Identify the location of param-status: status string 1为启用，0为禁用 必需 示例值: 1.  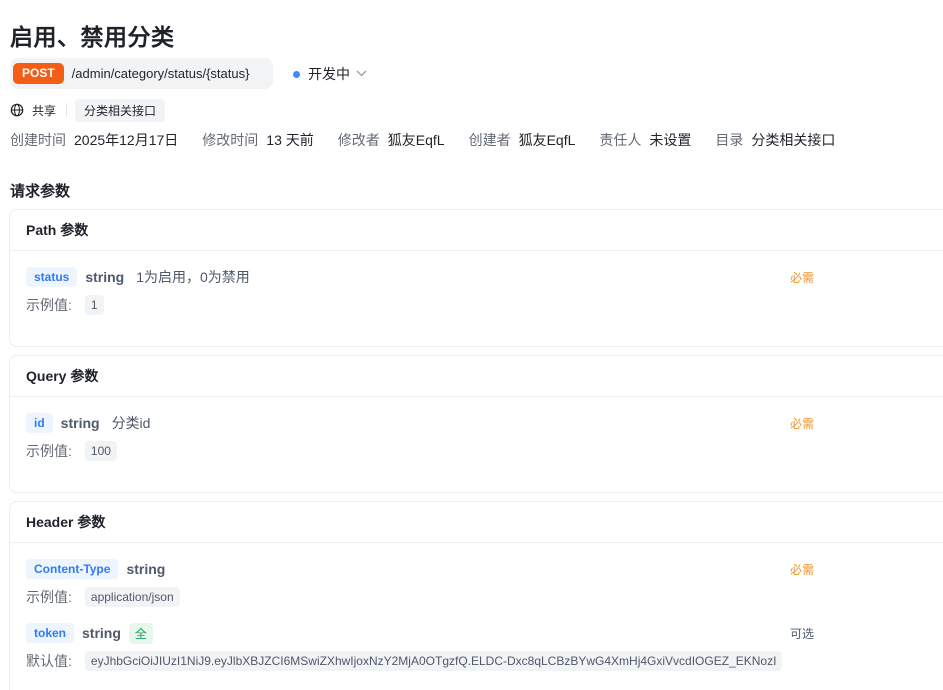
(484, 291).